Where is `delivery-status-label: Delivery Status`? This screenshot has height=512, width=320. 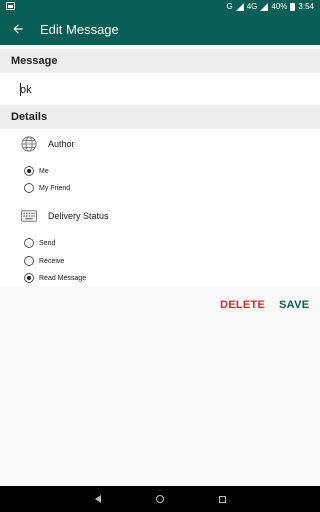
delivery-status-label: Delivery Status is located at coordinates (78, 216).